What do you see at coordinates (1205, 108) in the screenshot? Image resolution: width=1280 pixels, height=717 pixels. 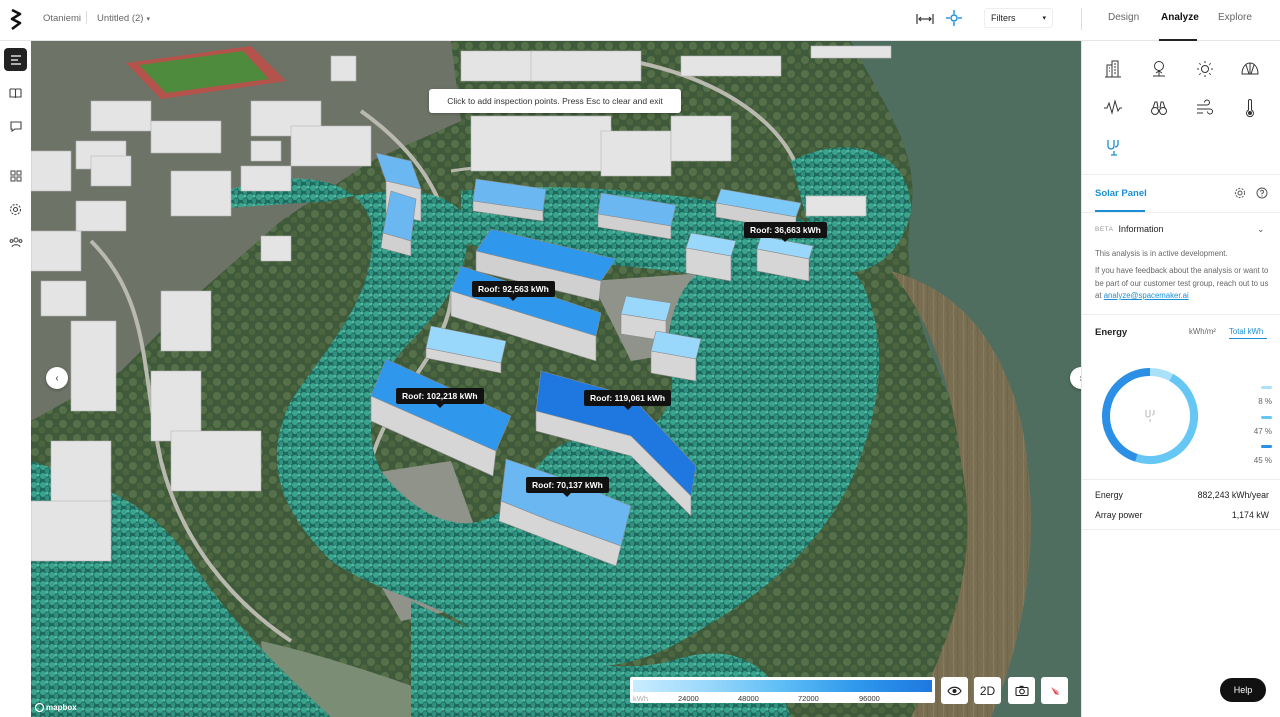 I see `wind-icon` at bounding box center [1205, 108].